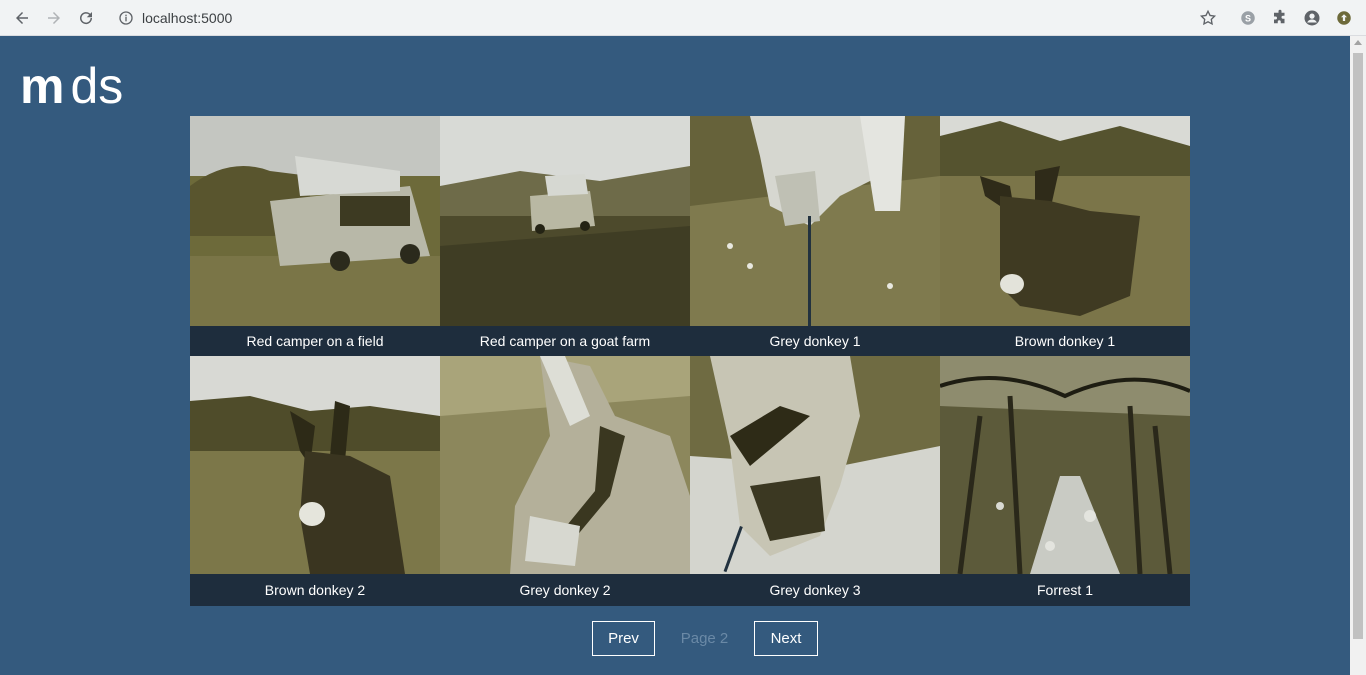  Describe the element at coordinates (315, 221) in the screenshot. I see `camper-field-photo` at that location.